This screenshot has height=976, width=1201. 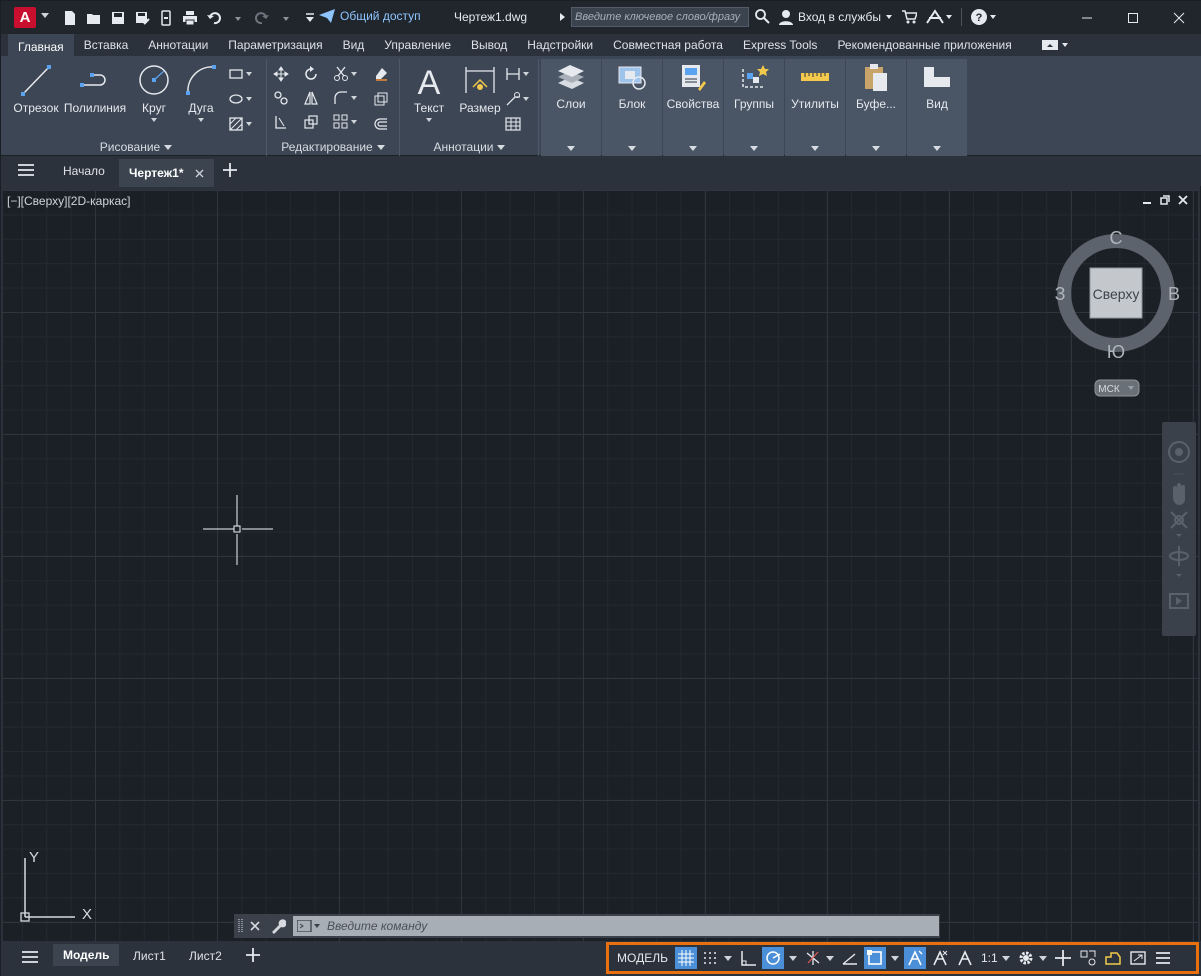 What do you see at coordinates (560, 45) in the screenshot?
I see `ribbon-tab-addins: Надстройки` at bounding box center [560, 45].